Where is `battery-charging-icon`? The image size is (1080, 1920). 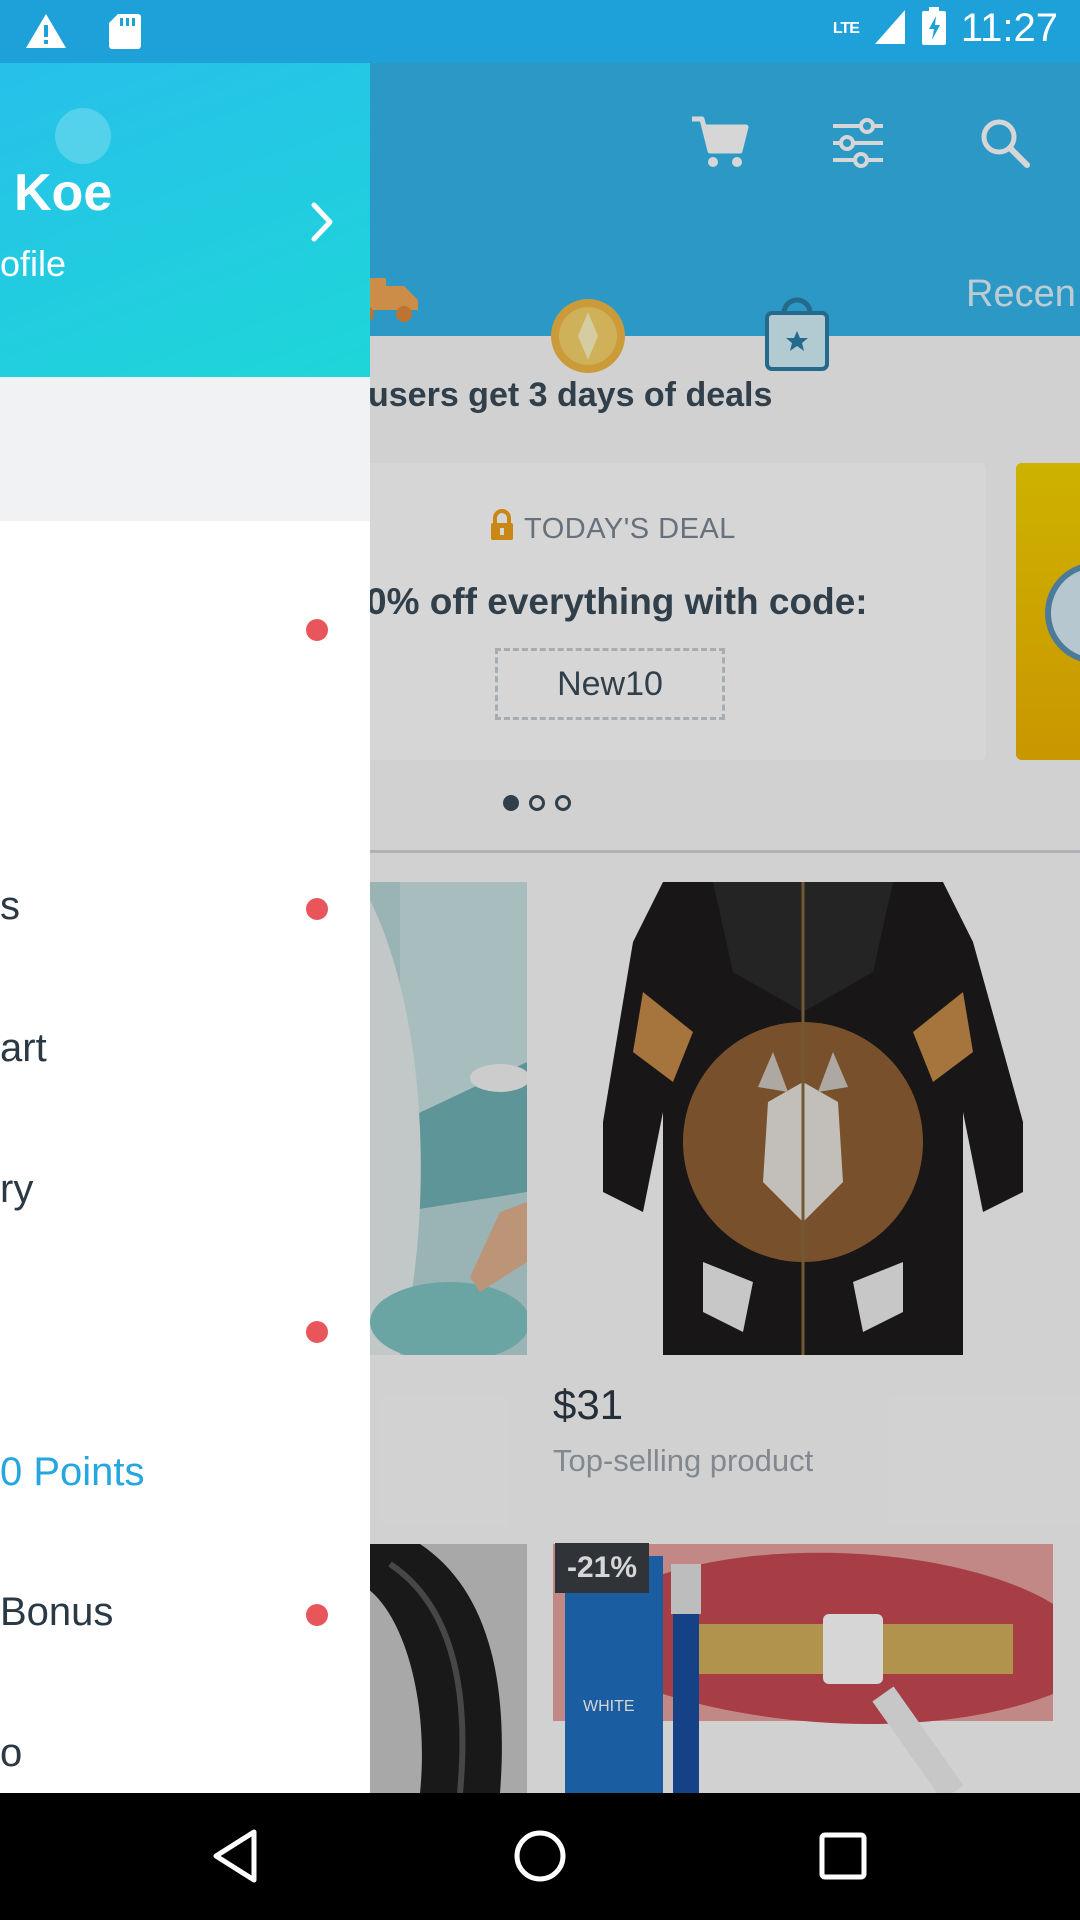
battery-charging-icon is located at coordinates (934, 28).